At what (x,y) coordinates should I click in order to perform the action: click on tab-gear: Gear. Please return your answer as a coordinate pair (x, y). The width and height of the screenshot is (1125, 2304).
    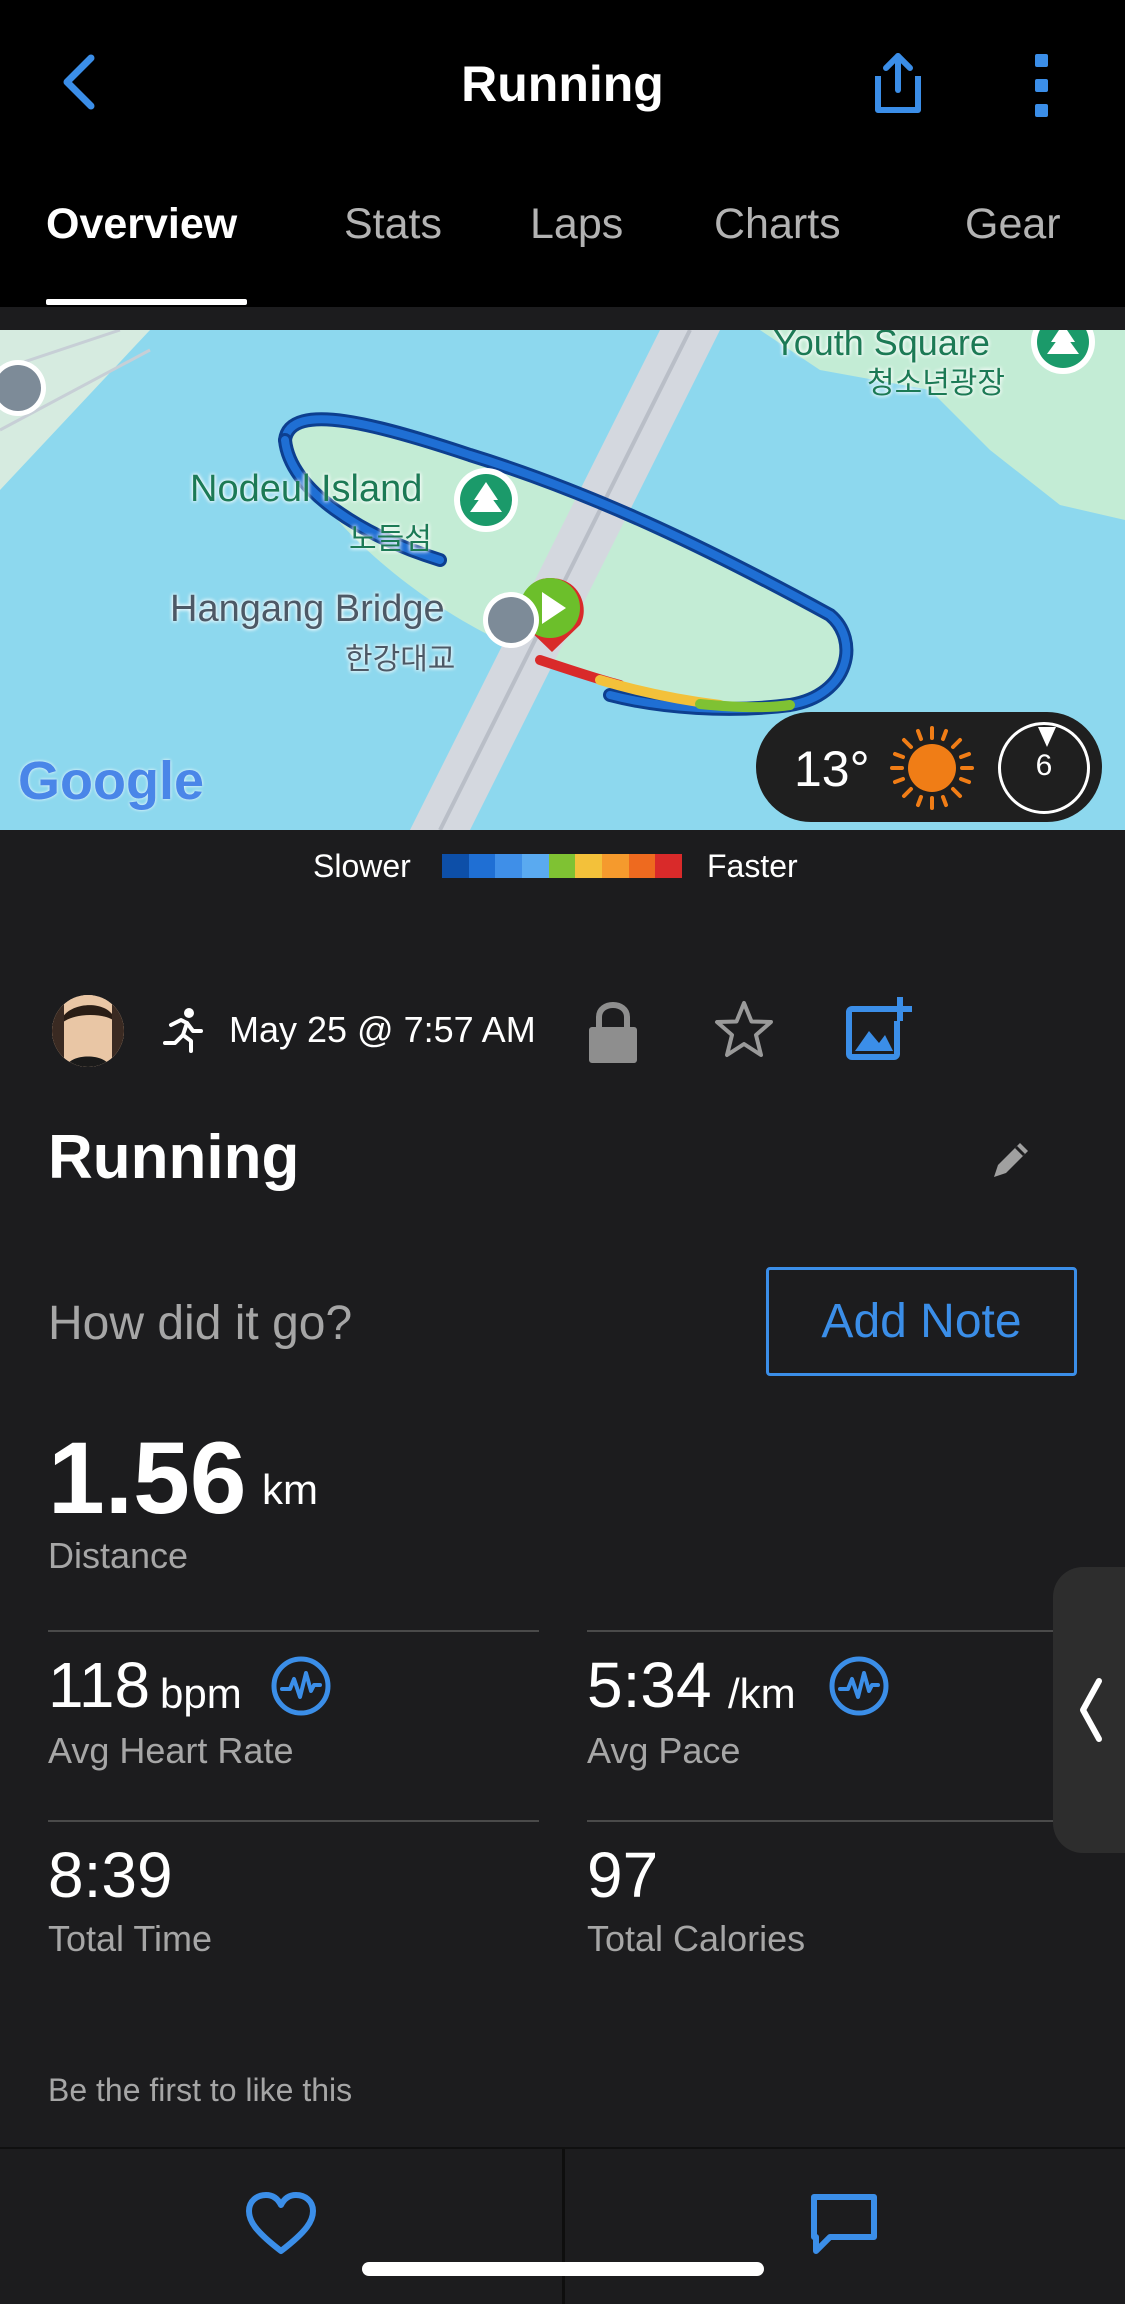
    Looking at the image, I should click on (1013, 224).